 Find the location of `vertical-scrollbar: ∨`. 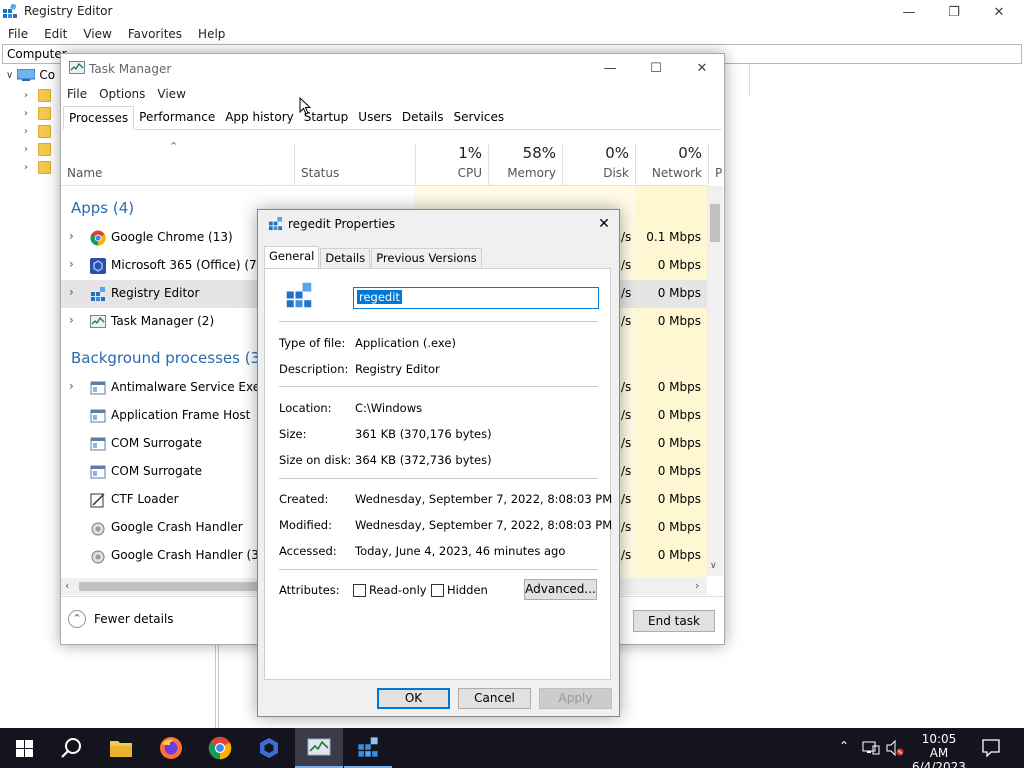

vertical-scrollbar: ∨ is located at coordinates (715, 381).